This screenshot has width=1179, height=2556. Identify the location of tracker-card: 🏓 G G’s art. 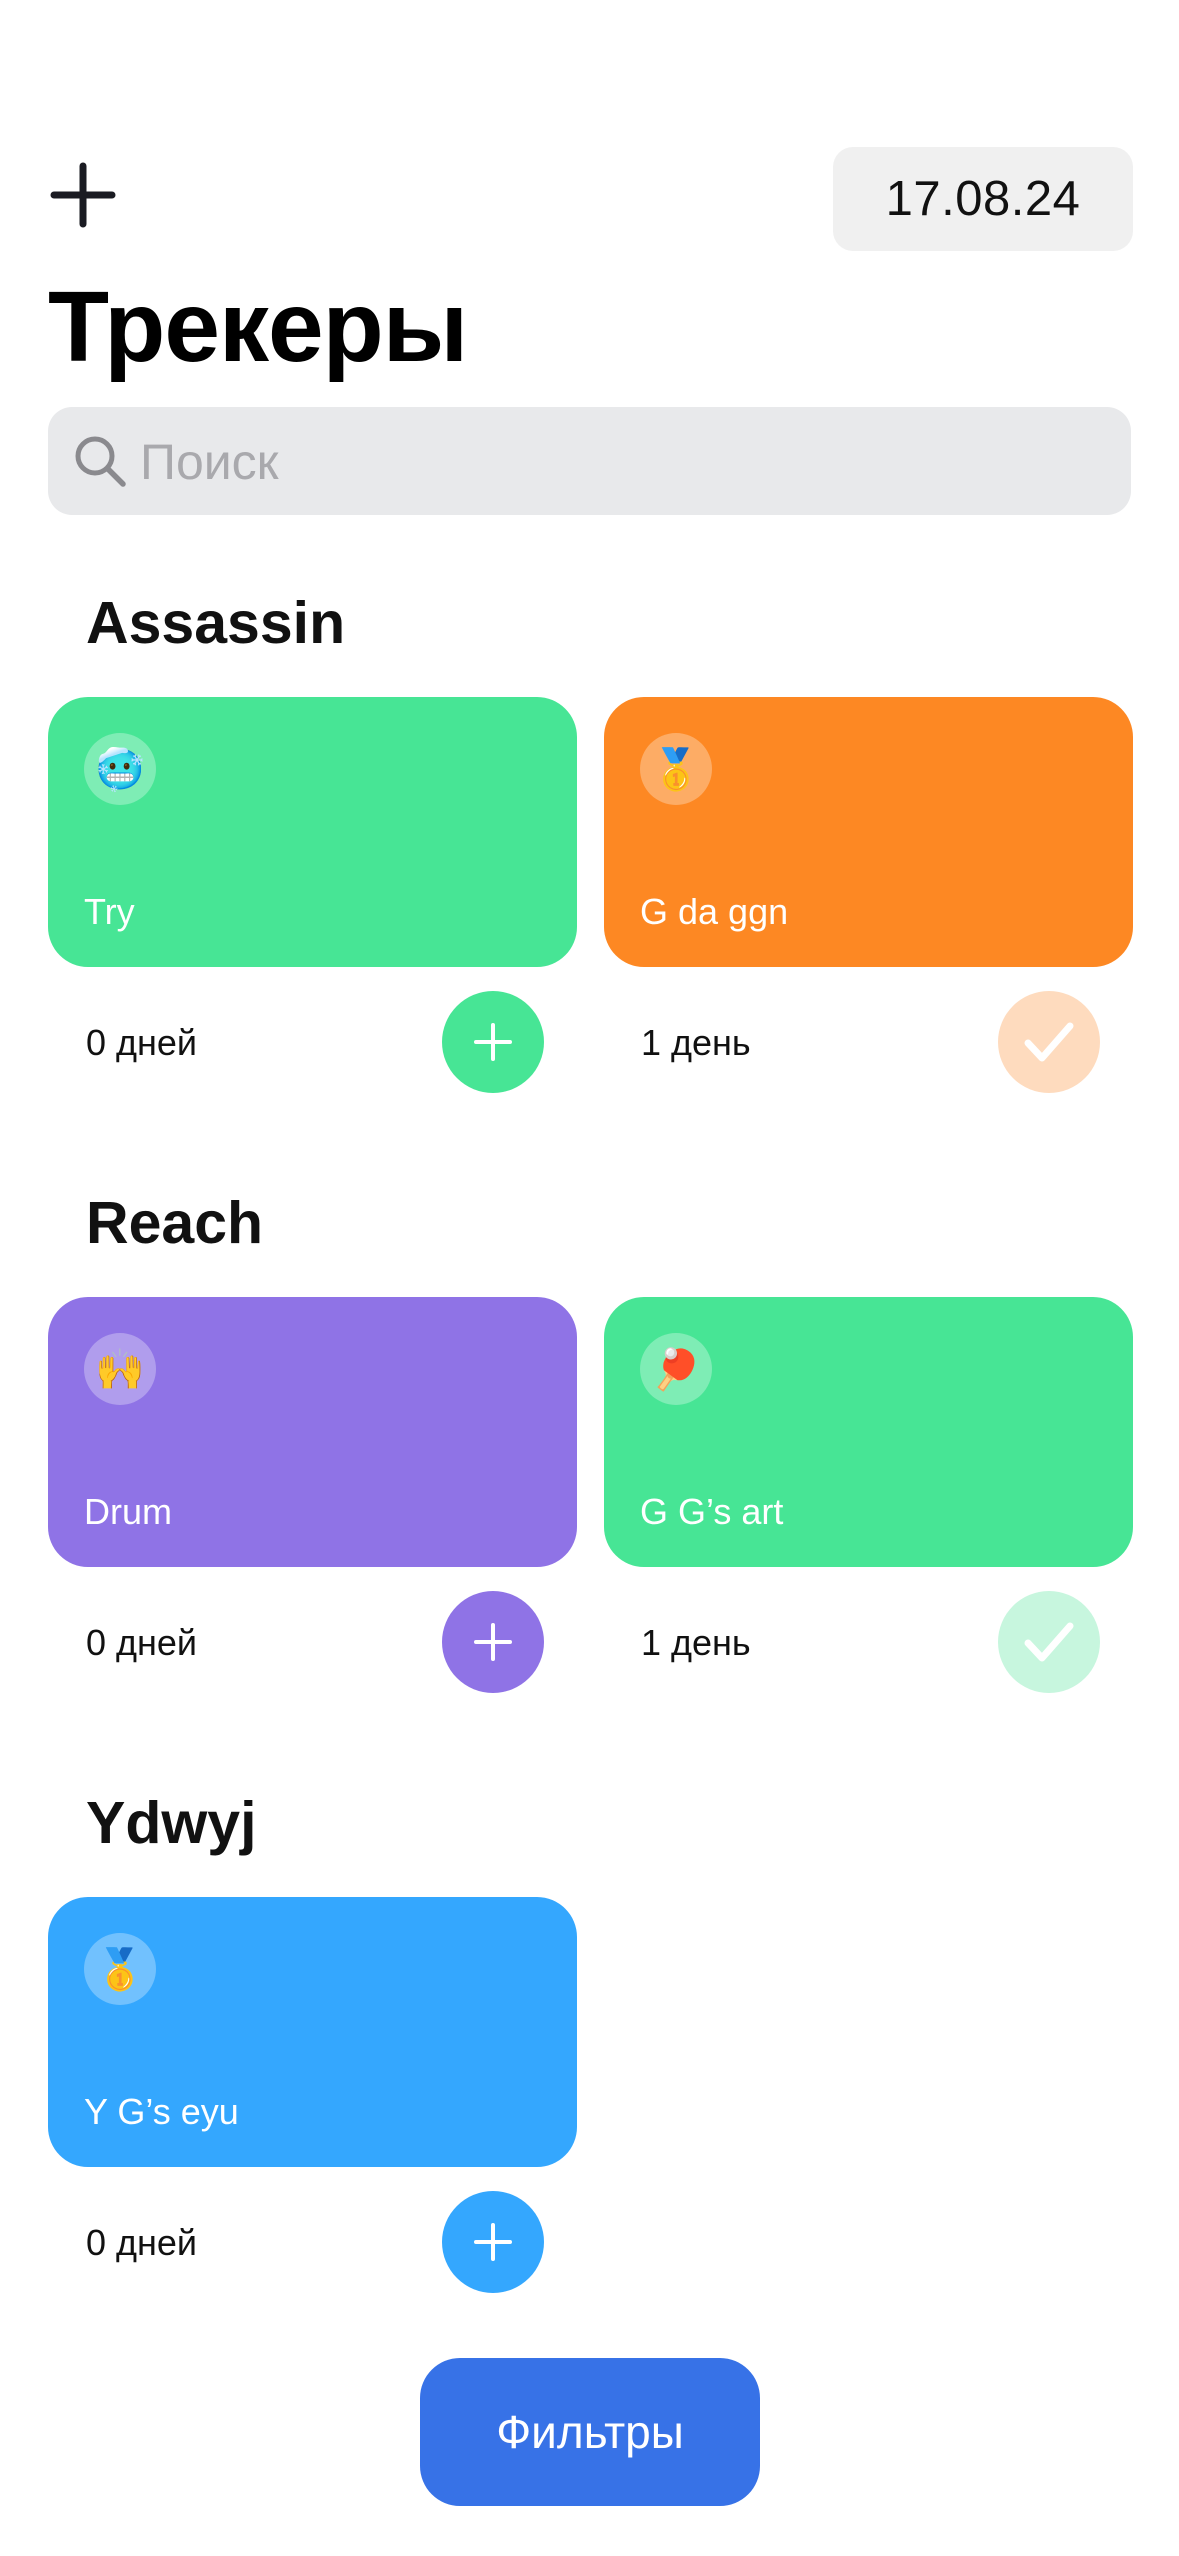
(868, 1432).